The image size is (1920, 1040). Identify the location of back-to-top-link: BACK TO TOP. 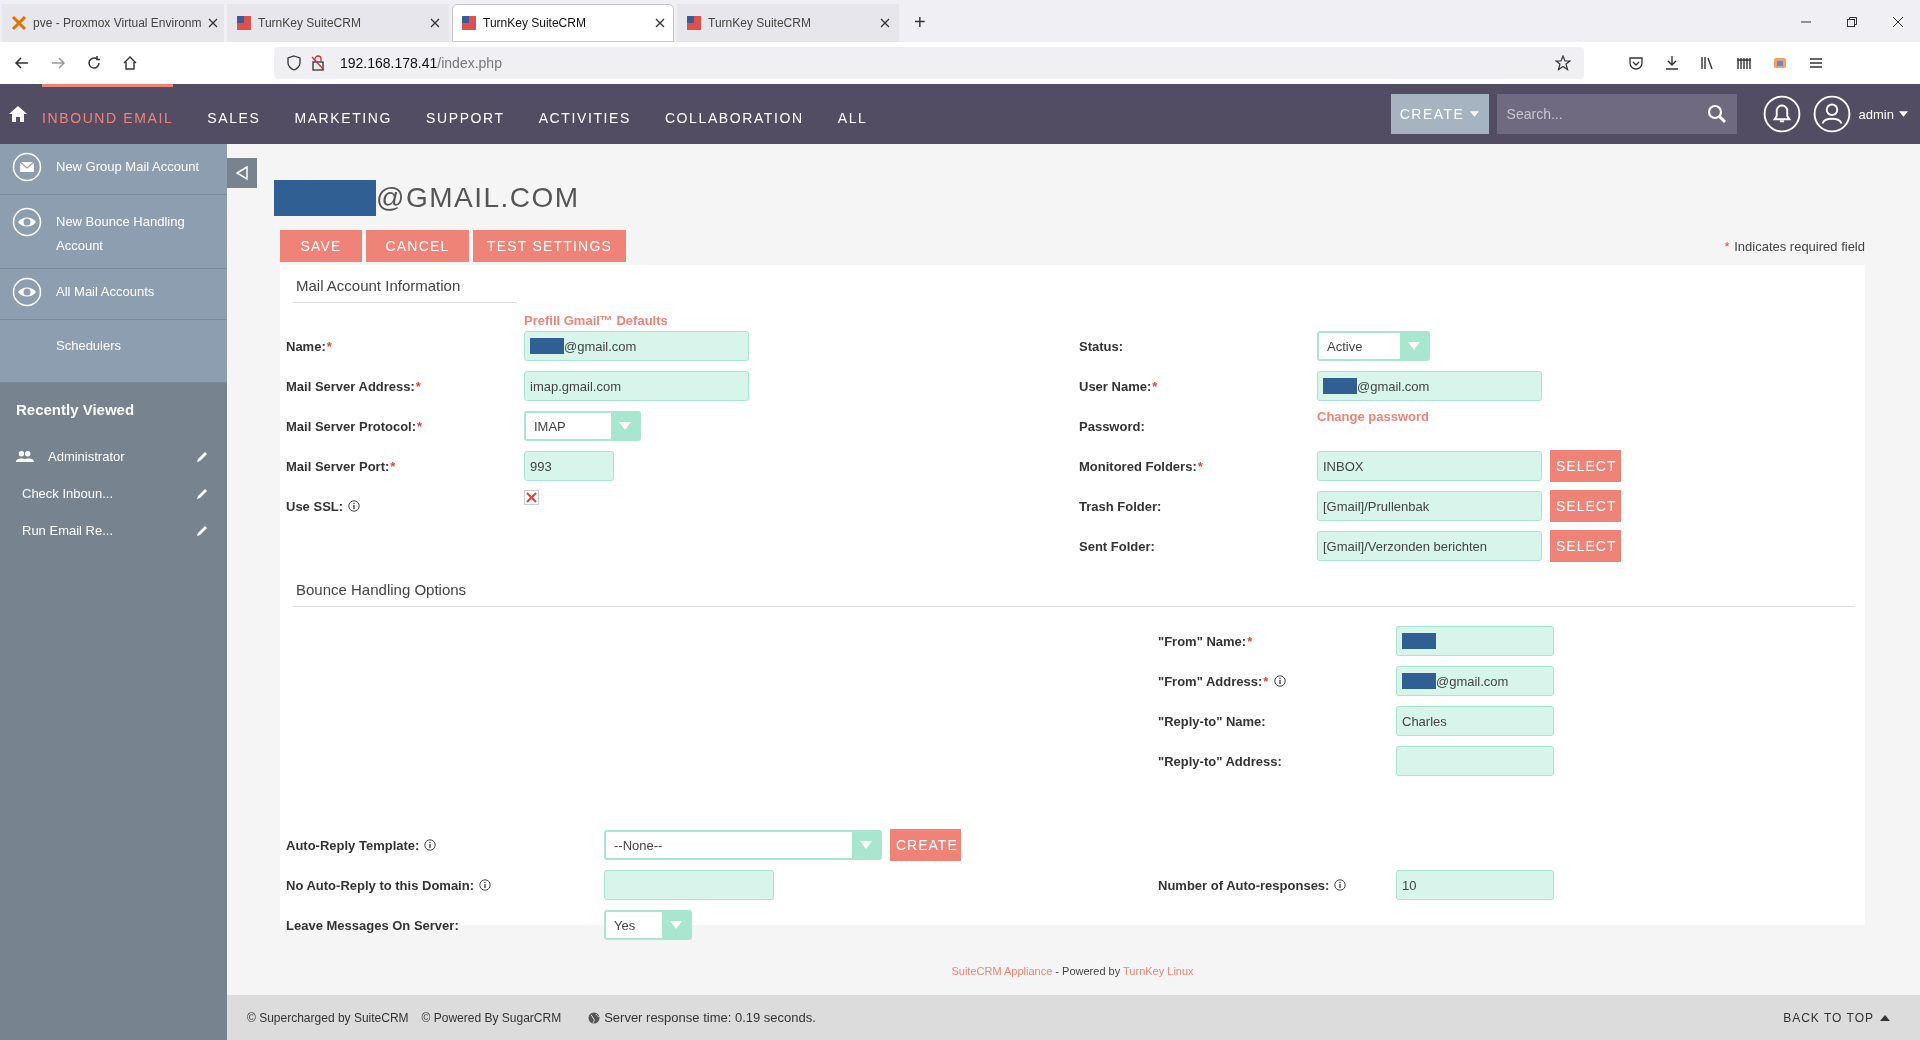
(1836, 1017).